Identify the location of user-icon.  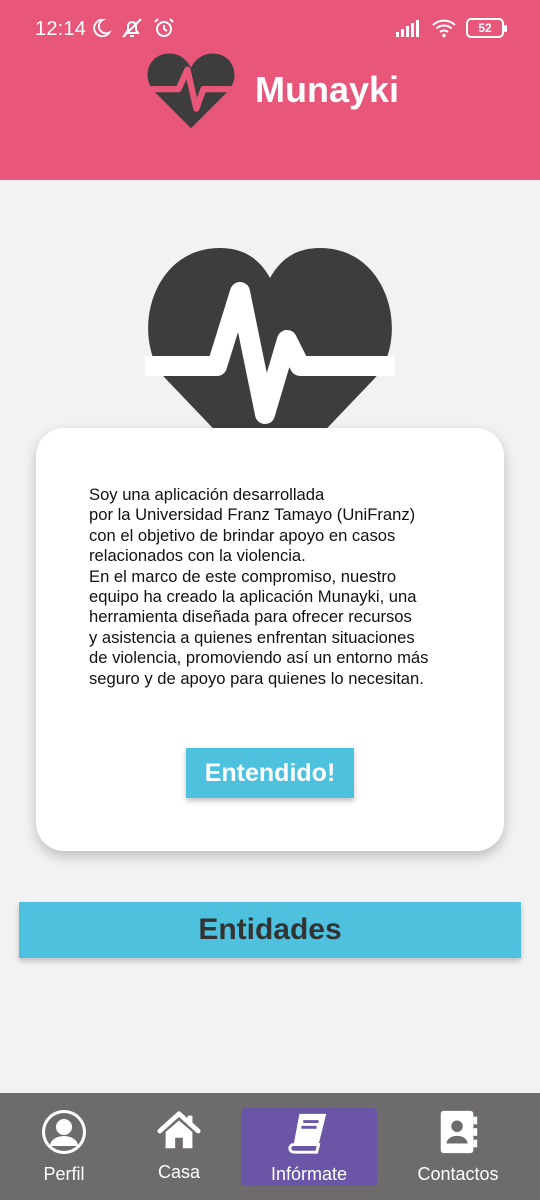
(64, 1132).